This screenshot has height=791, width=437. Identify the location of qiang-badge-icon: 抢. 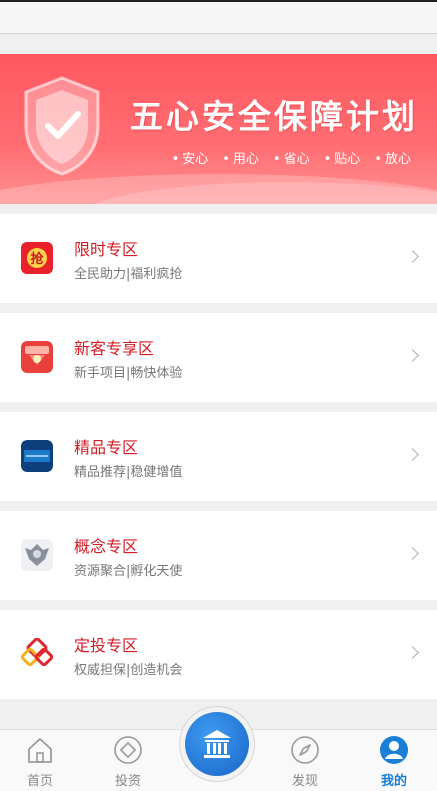
(37, 258).